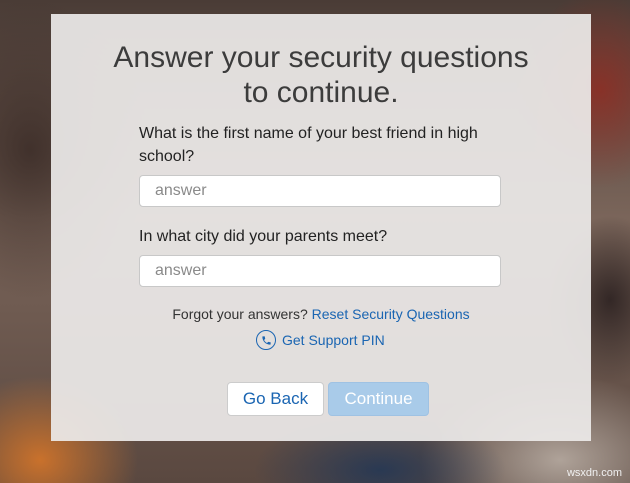 The width and height of the screenshot is (630, 483). I want to click on get-support-pin-label: Get Support PIN, so click(333, 340).